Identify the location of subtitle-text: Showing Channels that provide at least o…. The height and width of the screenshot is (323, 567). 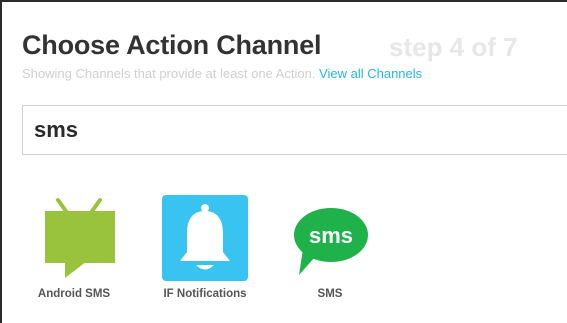
(169, 73).